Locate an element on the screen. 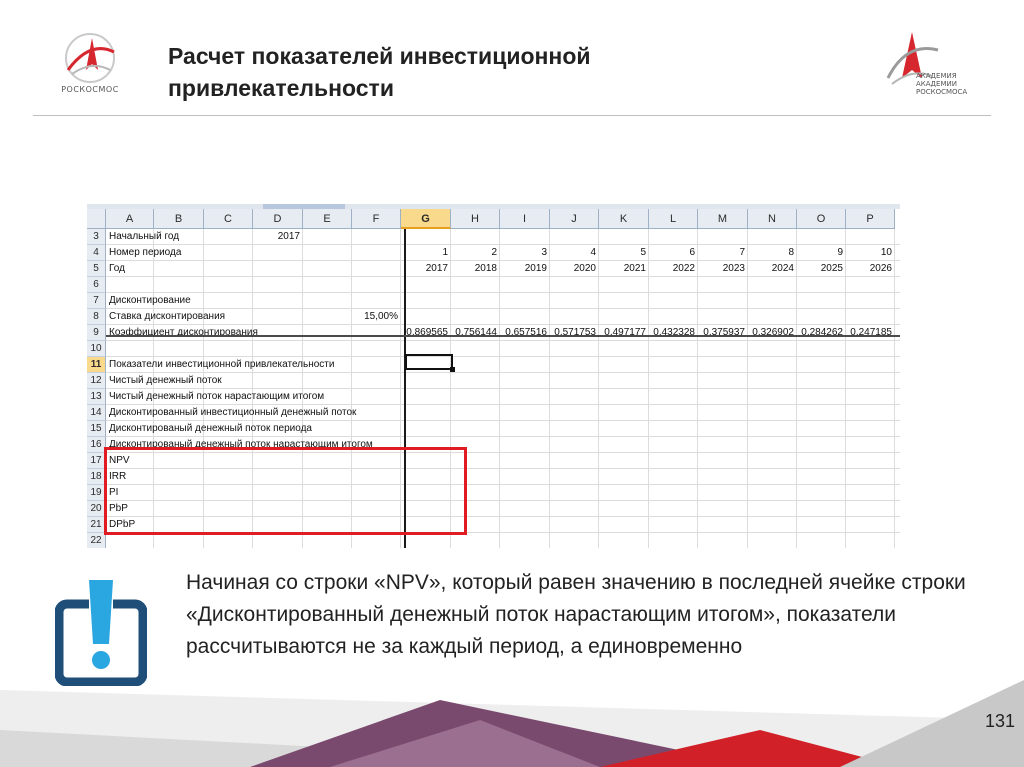 Image resolution: width=1024 pixels, height=767 pixels. cell-row-5-col-g: 2017 is located at coordinates (424, 269).